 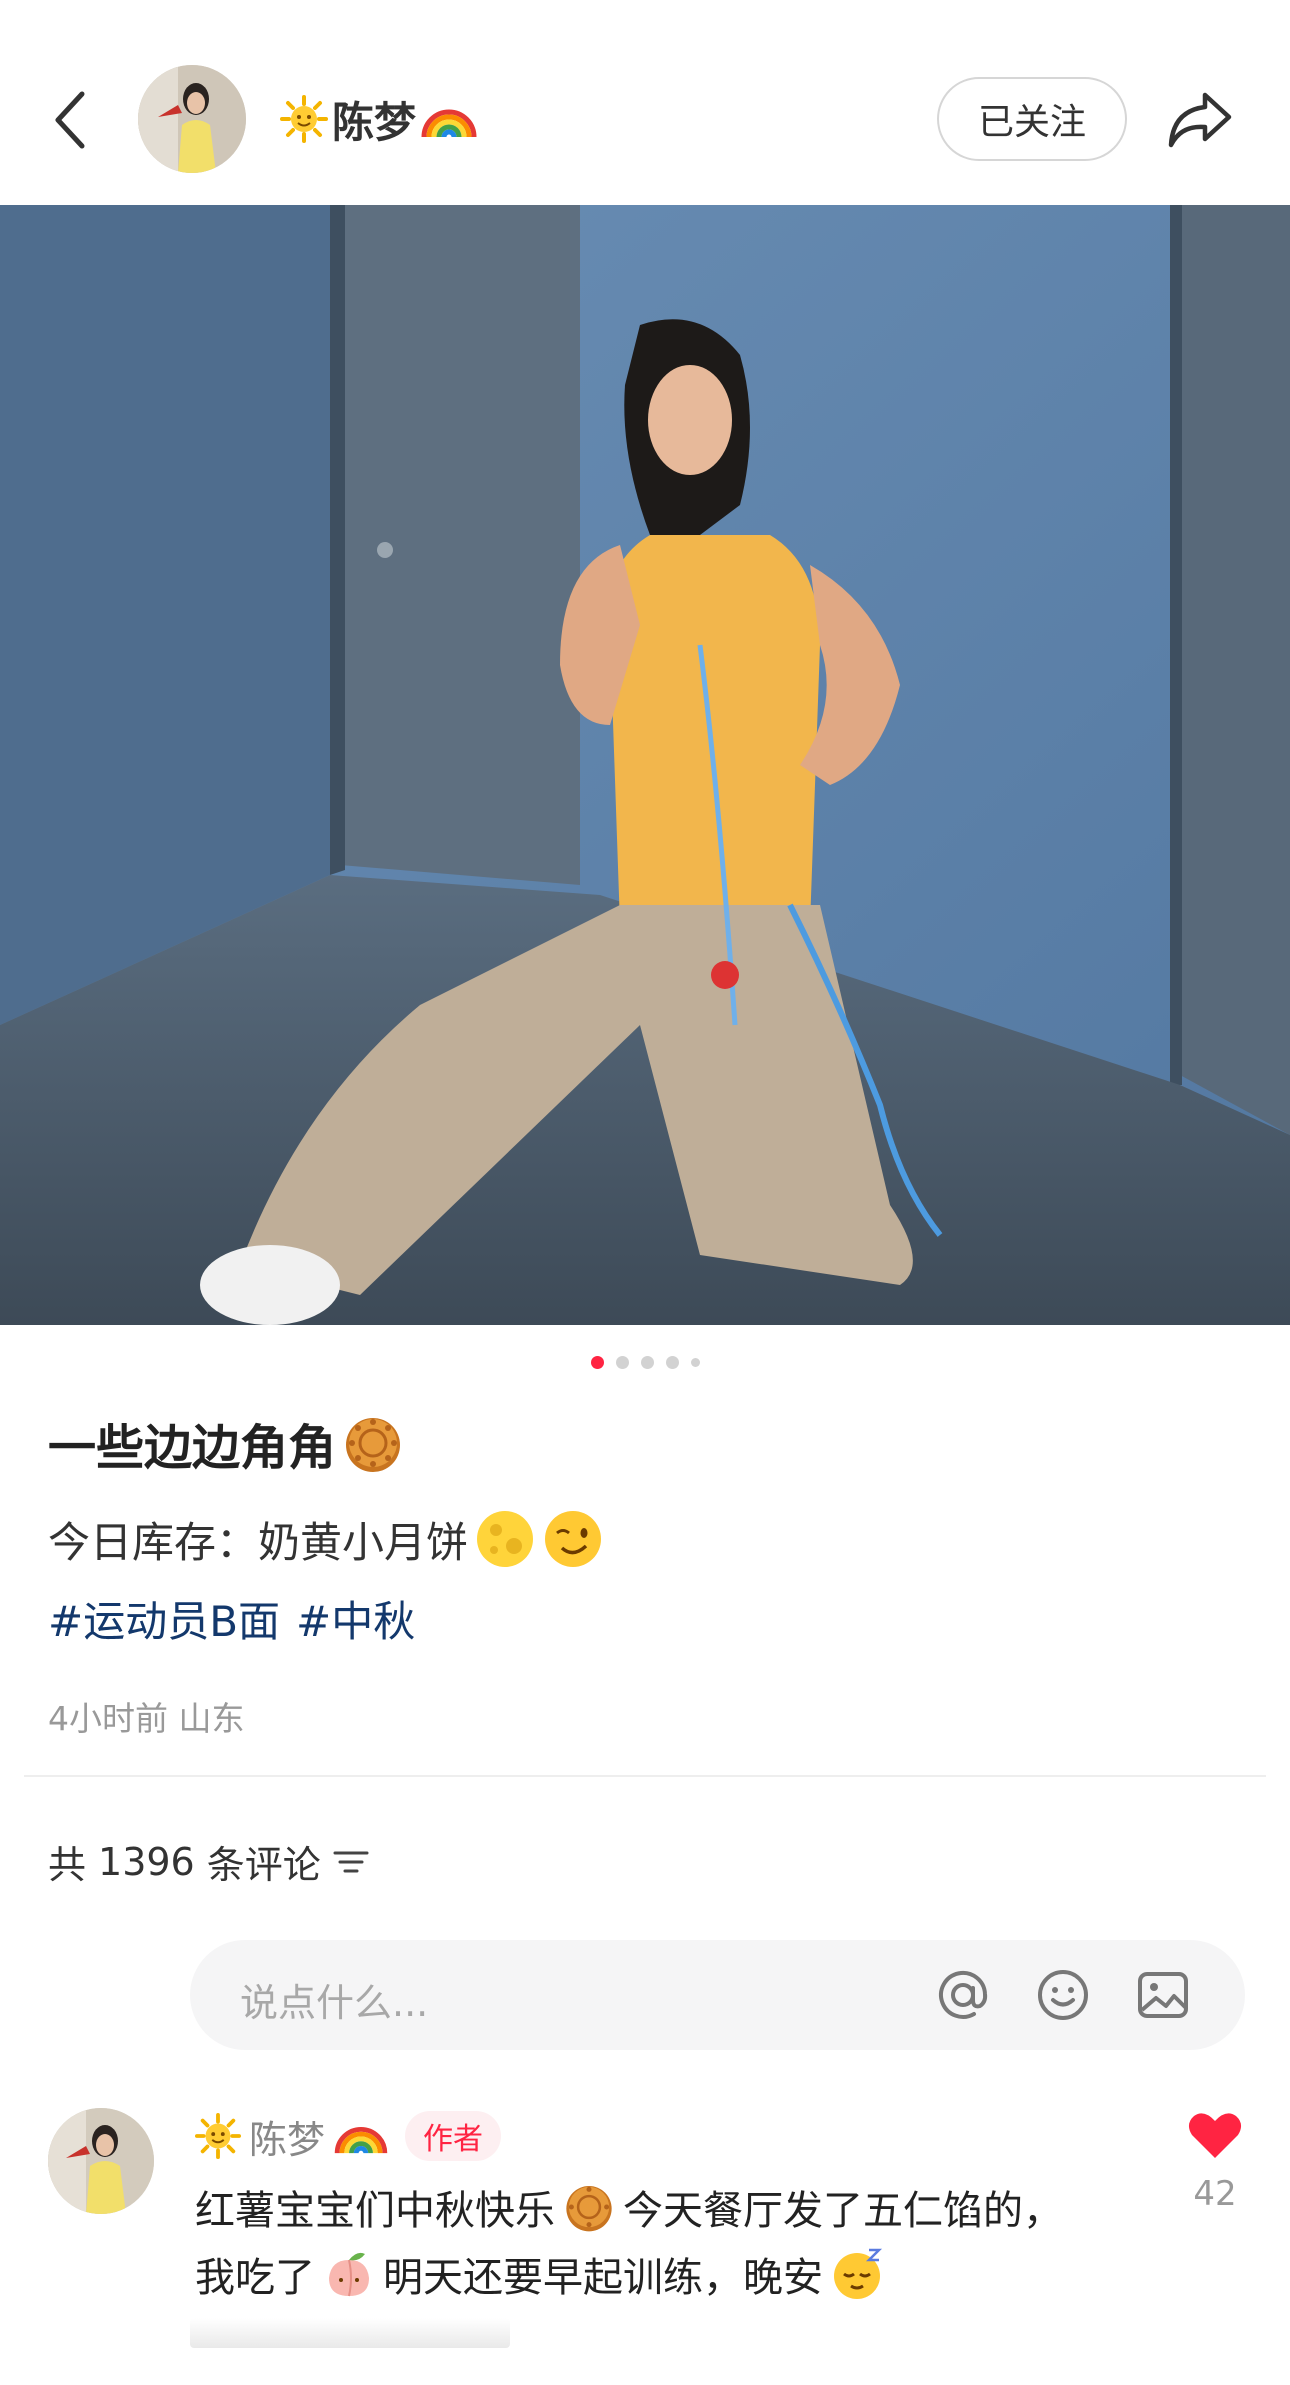 I want to click on top-bar: 陈梦 已关注, so click(x=645, y=102).